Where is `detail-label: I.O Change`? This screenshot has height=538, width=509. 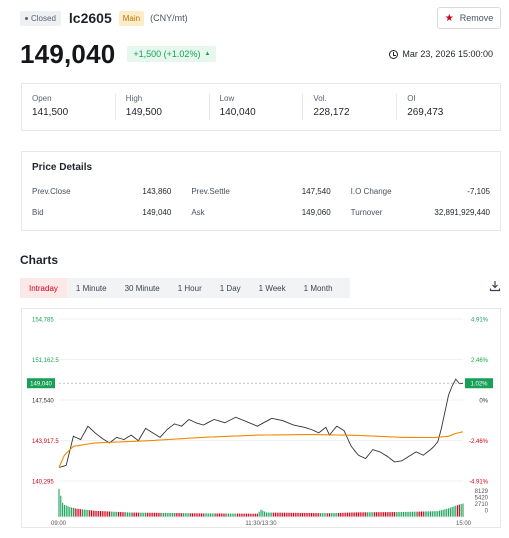 detail-label: I.O Change is located at coordinates (371, 191).